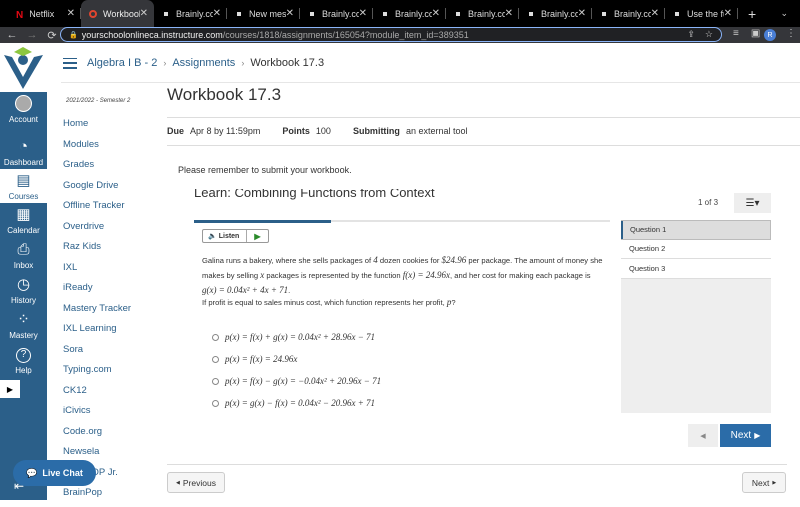 Image resolution: width=800 pixels, height=507 pixels. What do you see at coordinates (203, 63) in the screenshot?
I see `breadcrumb-assignments: Assignments` at bounding box center [203, 63].